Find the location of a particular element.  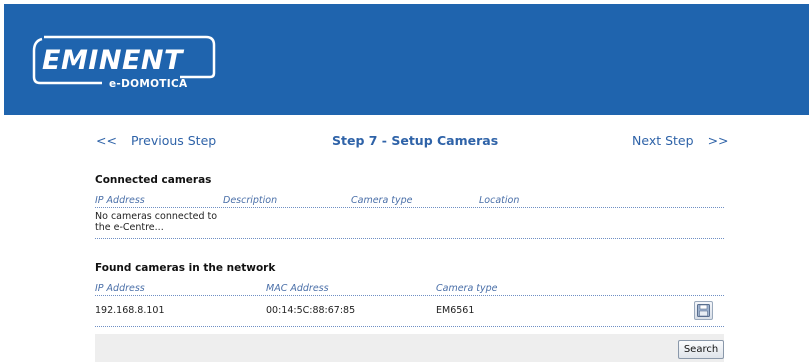

connected-col-location: Location is located at coordinates (499, 200).